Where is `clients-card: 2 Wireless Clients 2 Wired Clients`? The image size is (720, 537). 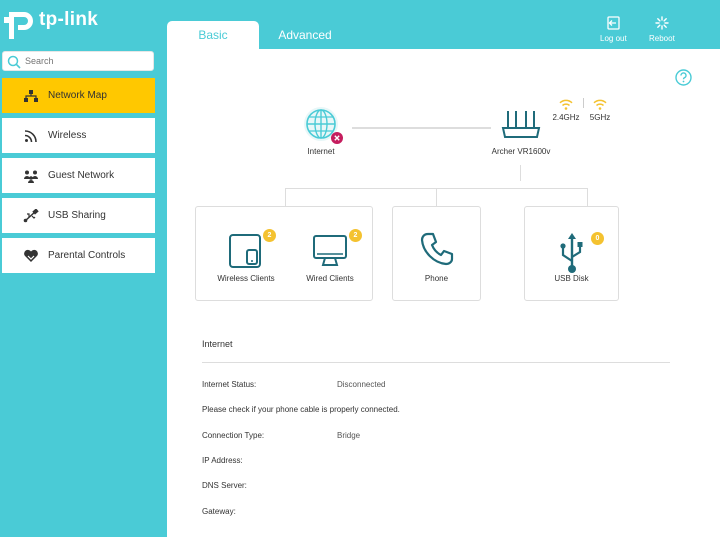 clients-card: 2 Wireless Clients 2 Wired Clients is located at coordinates (284, 253).